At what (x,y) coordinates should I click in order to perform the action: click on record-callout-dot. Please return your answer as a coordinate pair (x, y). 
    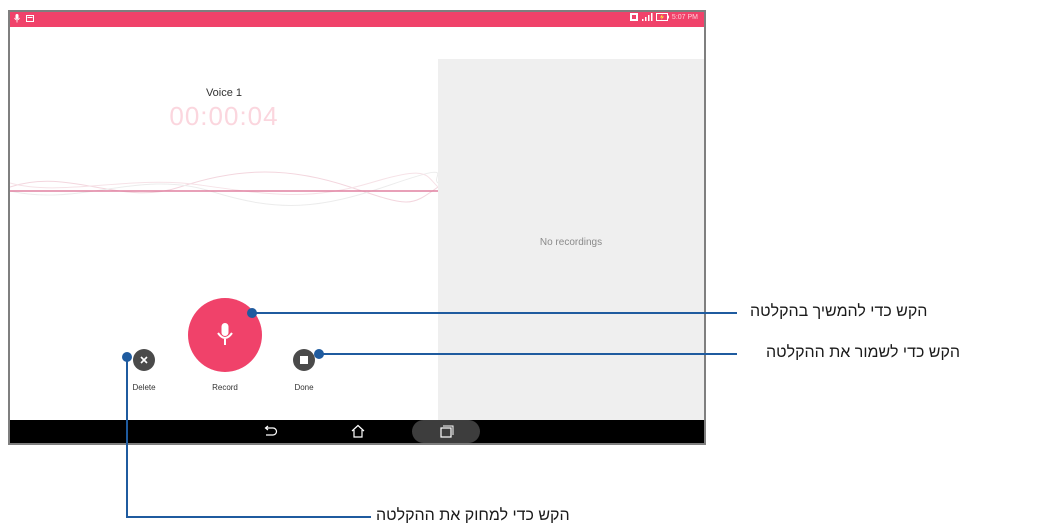
    Looking at the image, I should click on (252, 313).